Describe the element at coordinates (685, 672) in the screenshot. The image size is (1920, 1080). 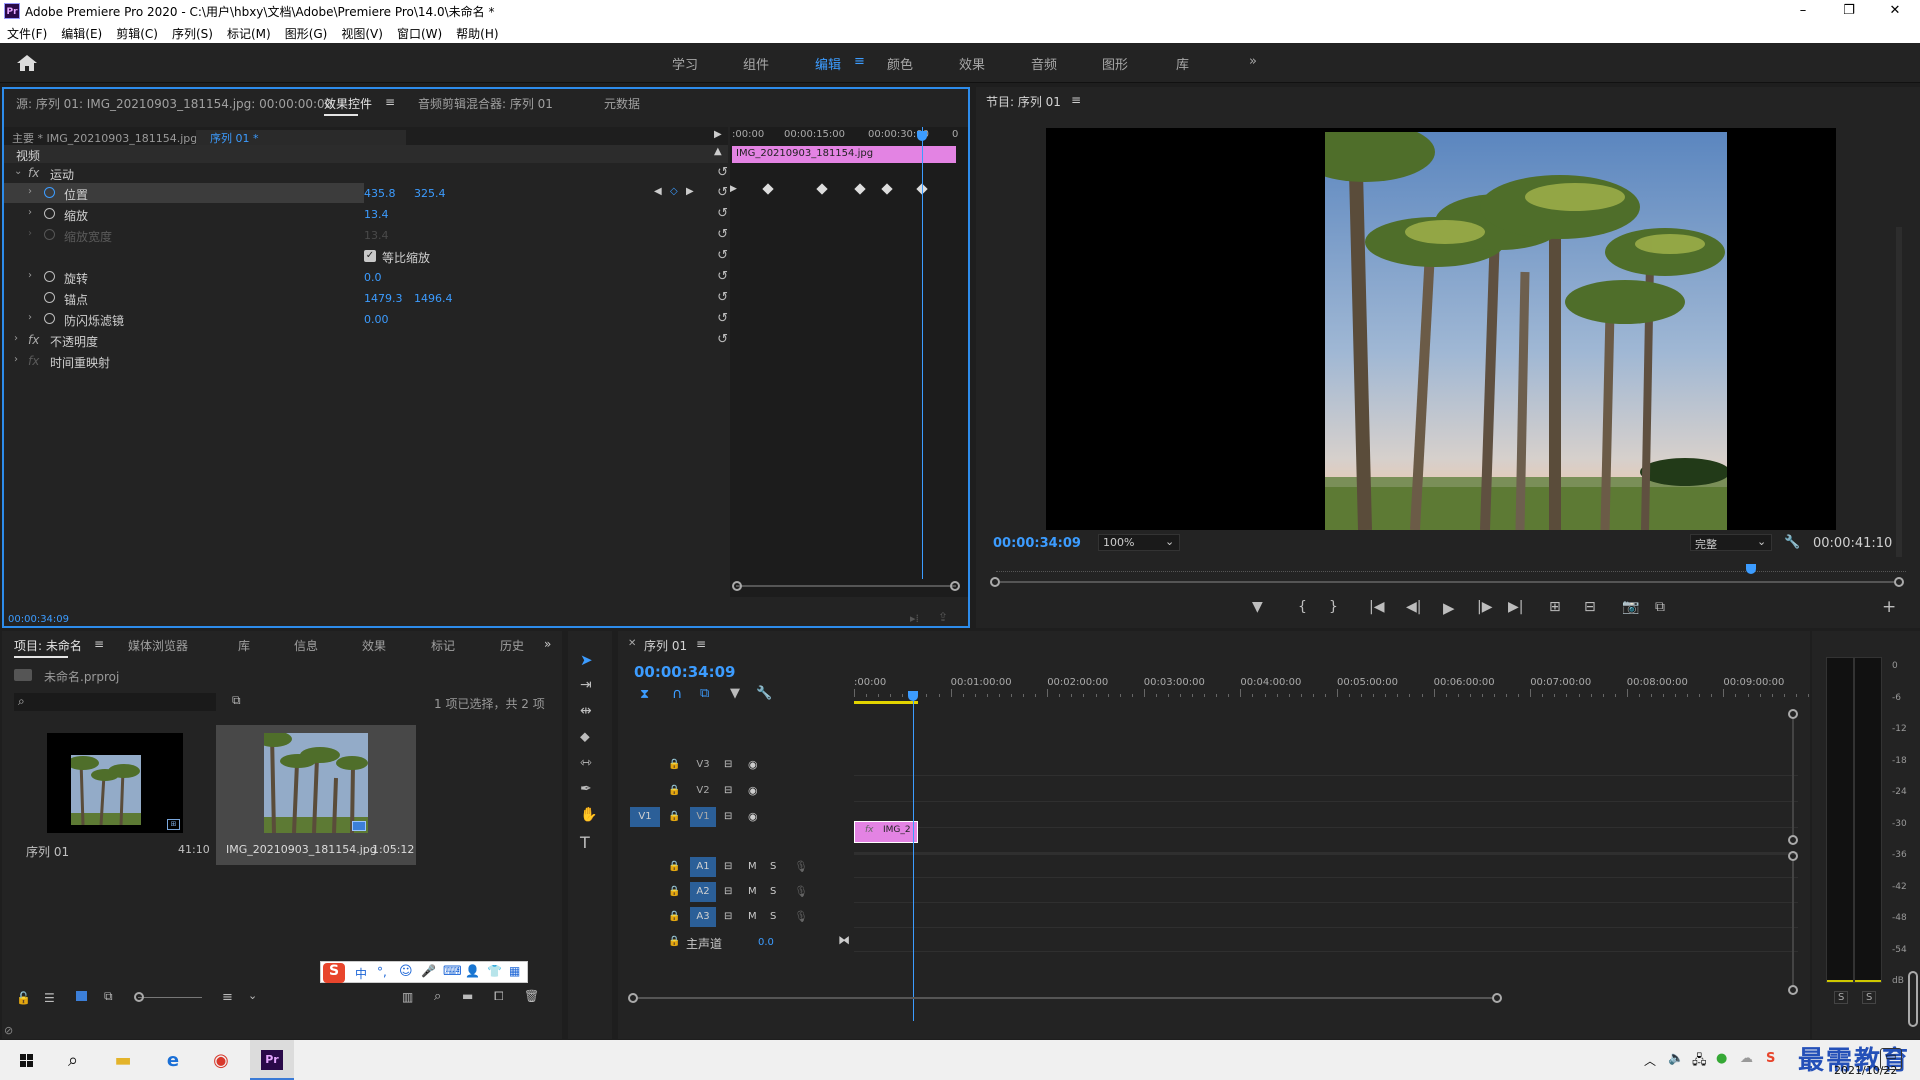
I see `timeline-timecode: 00:00:34:09` at that location.